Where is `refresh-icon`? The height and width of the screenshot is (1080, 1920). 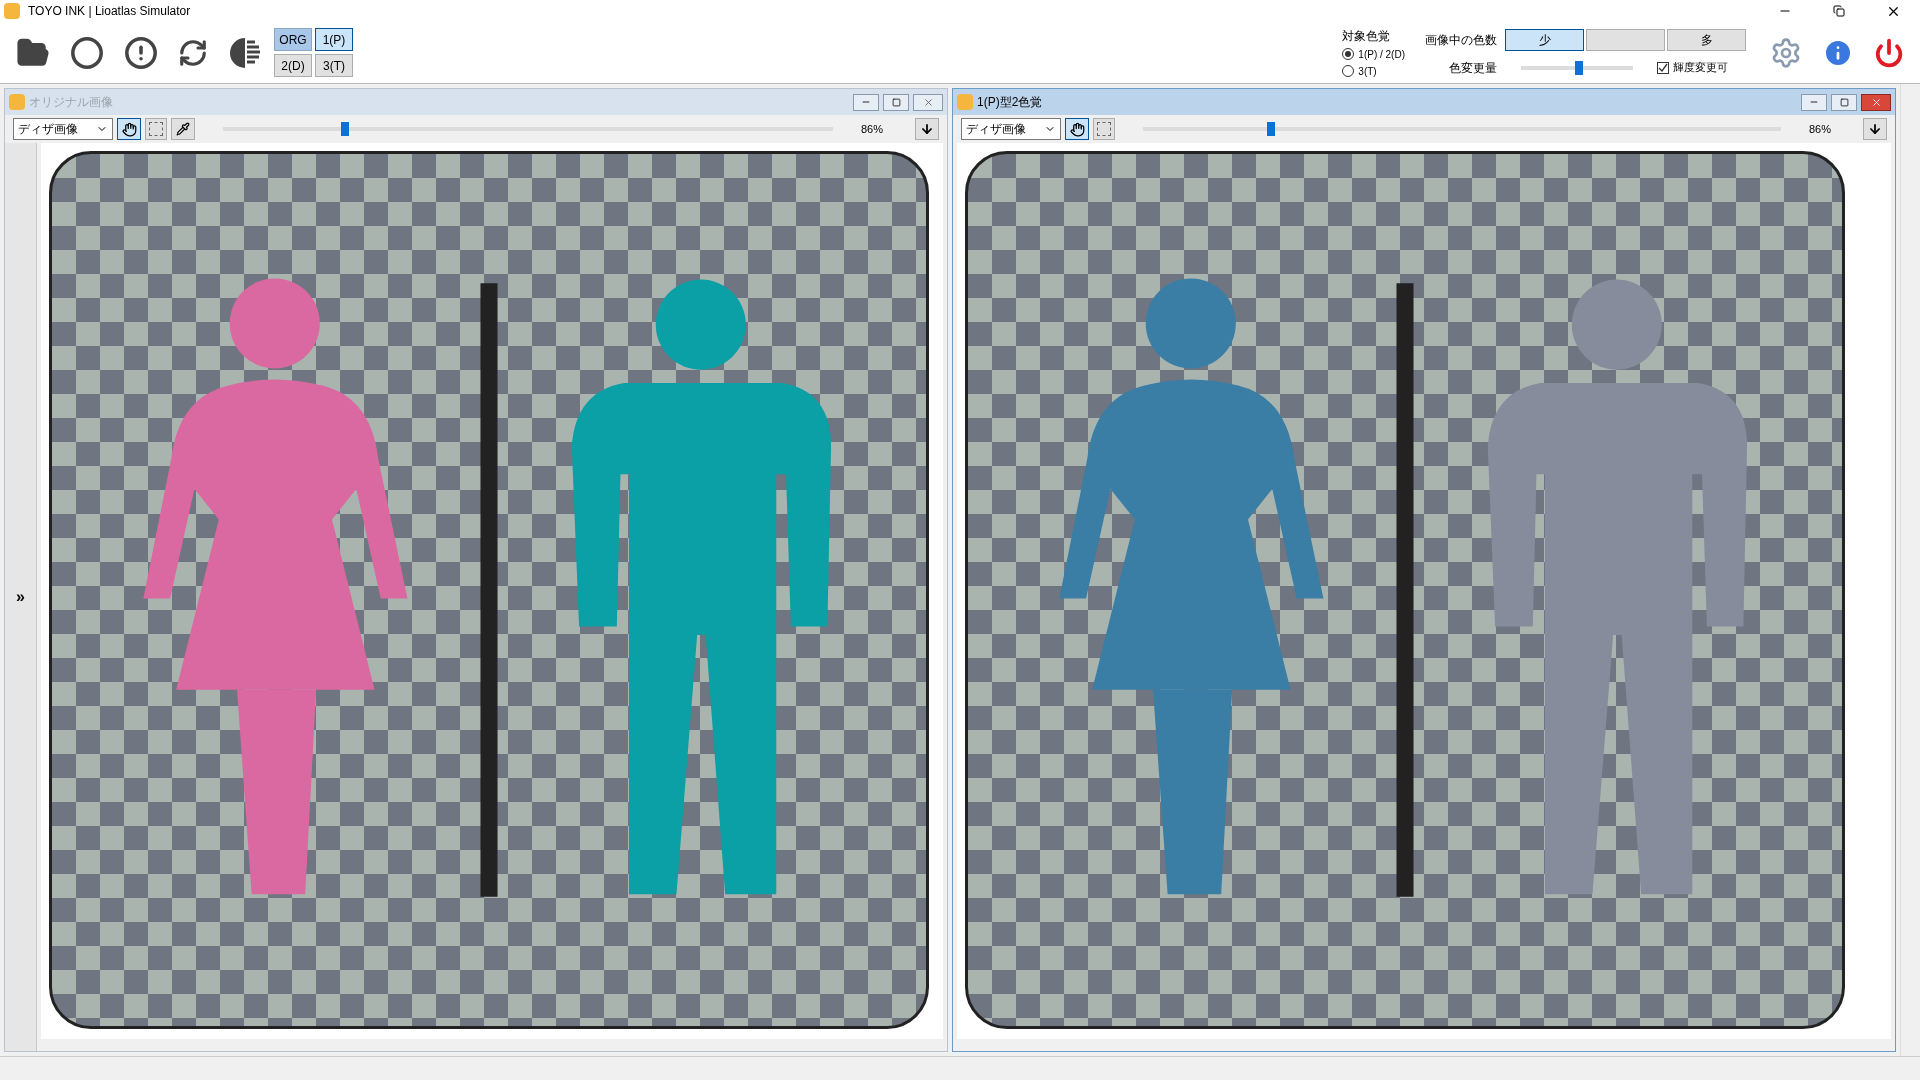 refresh-icon is located at coordinates (193, 52).